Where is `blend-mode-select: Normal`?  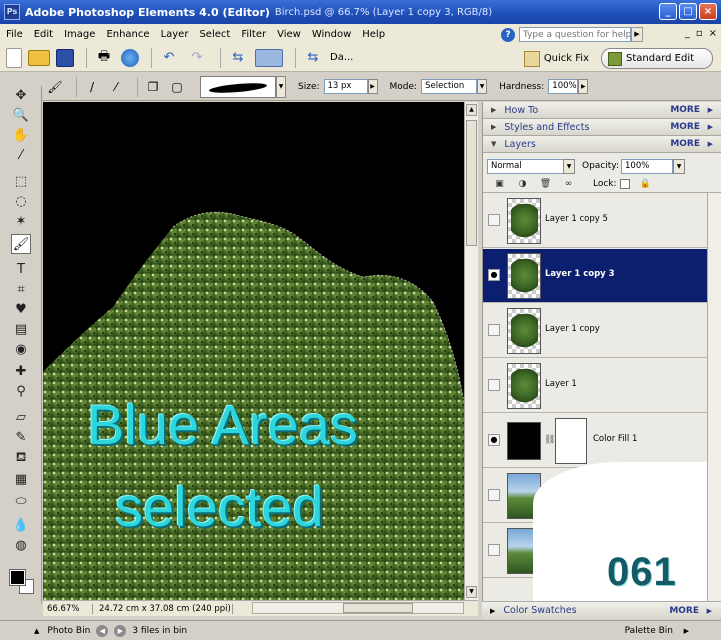 blend-mode-select: Normal is located at coordinates (531, 166).